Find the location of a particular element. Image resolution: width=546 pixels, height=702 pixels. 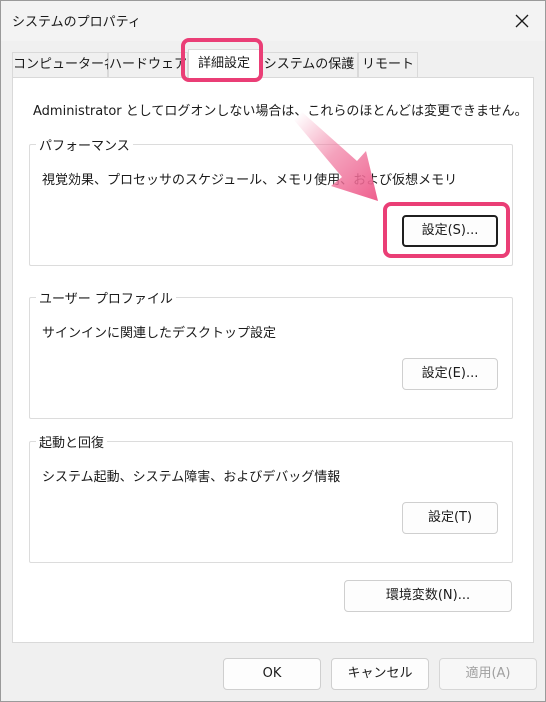

button-highlight-box is located at coordinates (446, 230).